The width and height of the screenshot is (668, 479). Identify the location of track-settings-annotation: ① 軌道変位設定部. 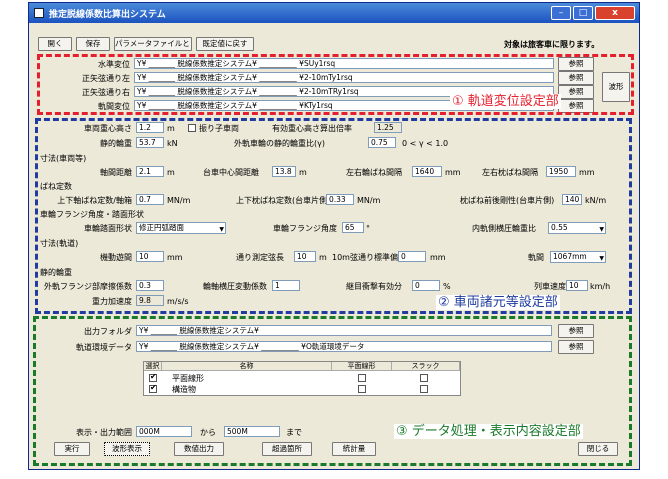
(505, 101).